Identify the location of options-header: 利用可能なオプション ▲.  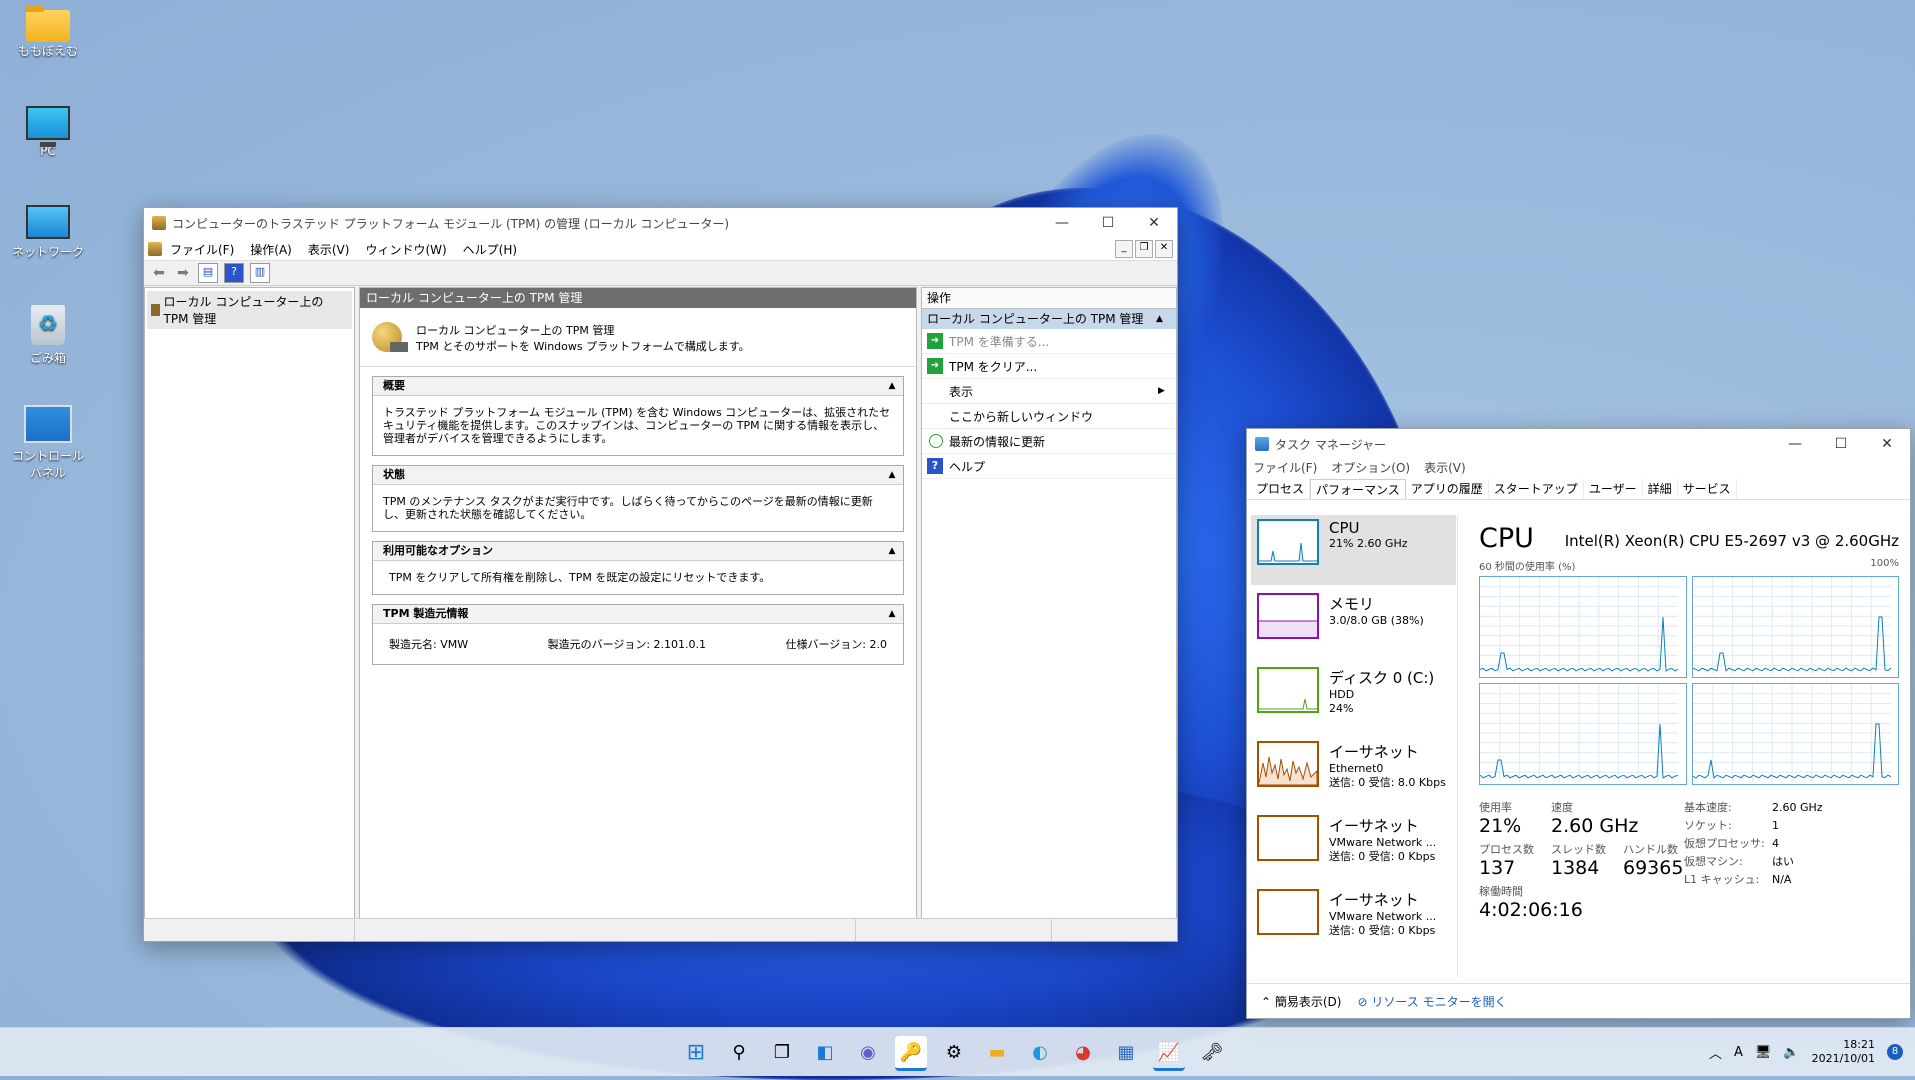
(638, 551).